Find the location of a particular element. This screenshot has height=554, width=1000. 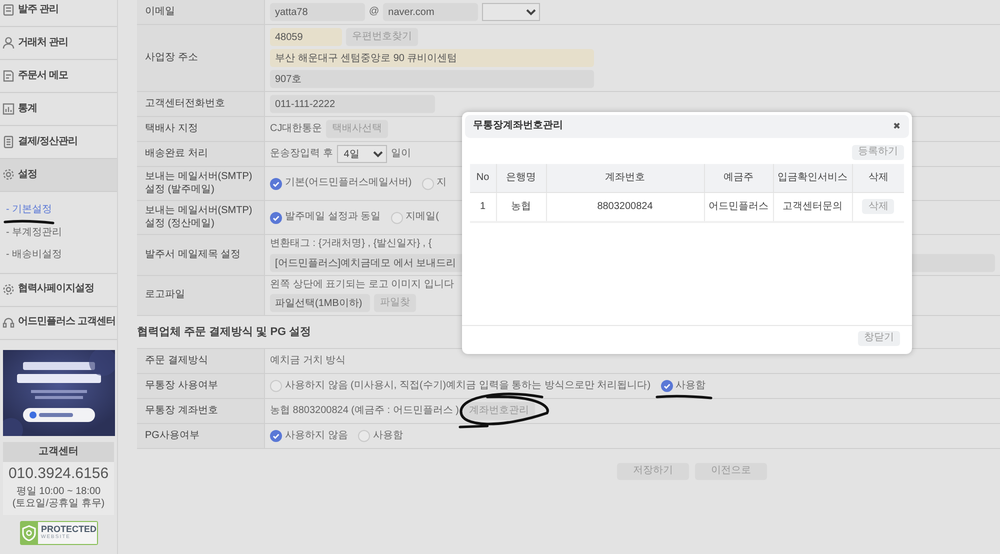

input-field: 907호 is located at coordinates (432, 79).